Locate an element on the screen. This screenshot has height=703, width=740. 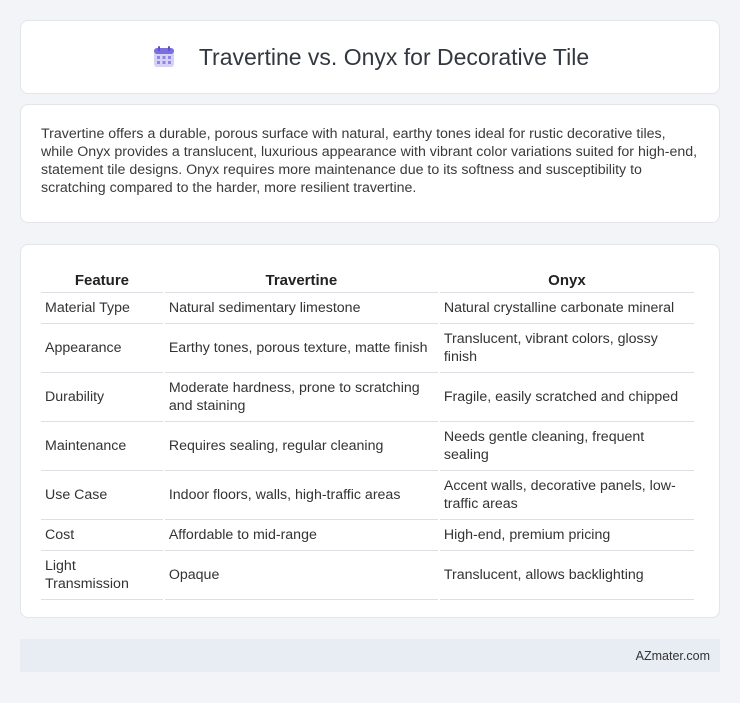
travertine-cell: Requires sealing, regular cleaning is located at coordinates (301, 446).